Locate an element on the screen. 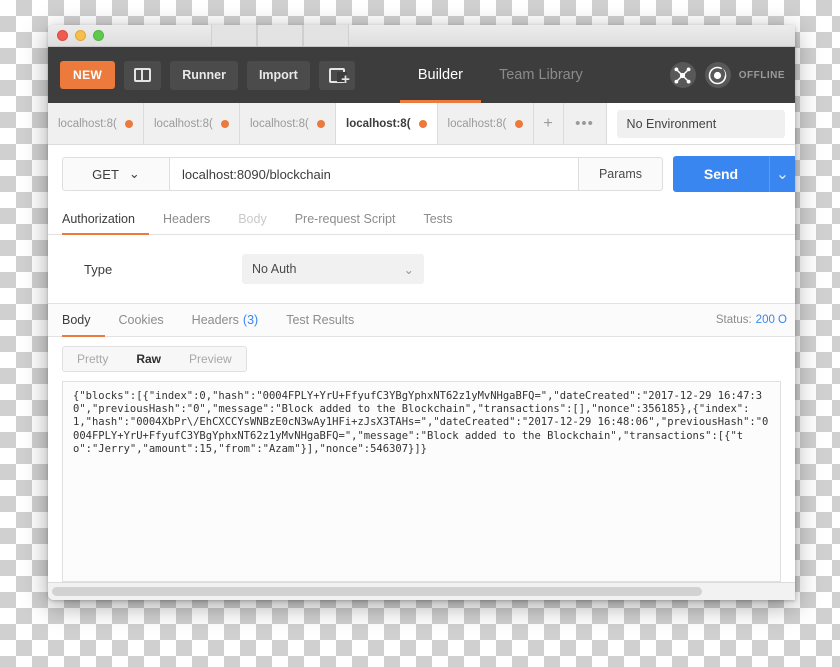  header-tabs: Builder Team Library is located at coordinates (500, 75).